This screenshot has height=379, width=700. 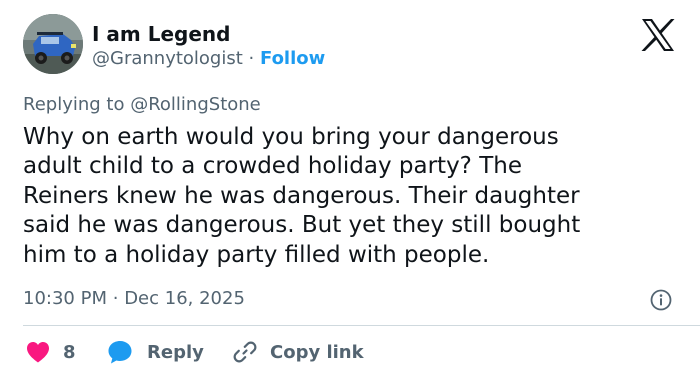 I want to click on speech-bubble-icon, so click(x=120, y=352).